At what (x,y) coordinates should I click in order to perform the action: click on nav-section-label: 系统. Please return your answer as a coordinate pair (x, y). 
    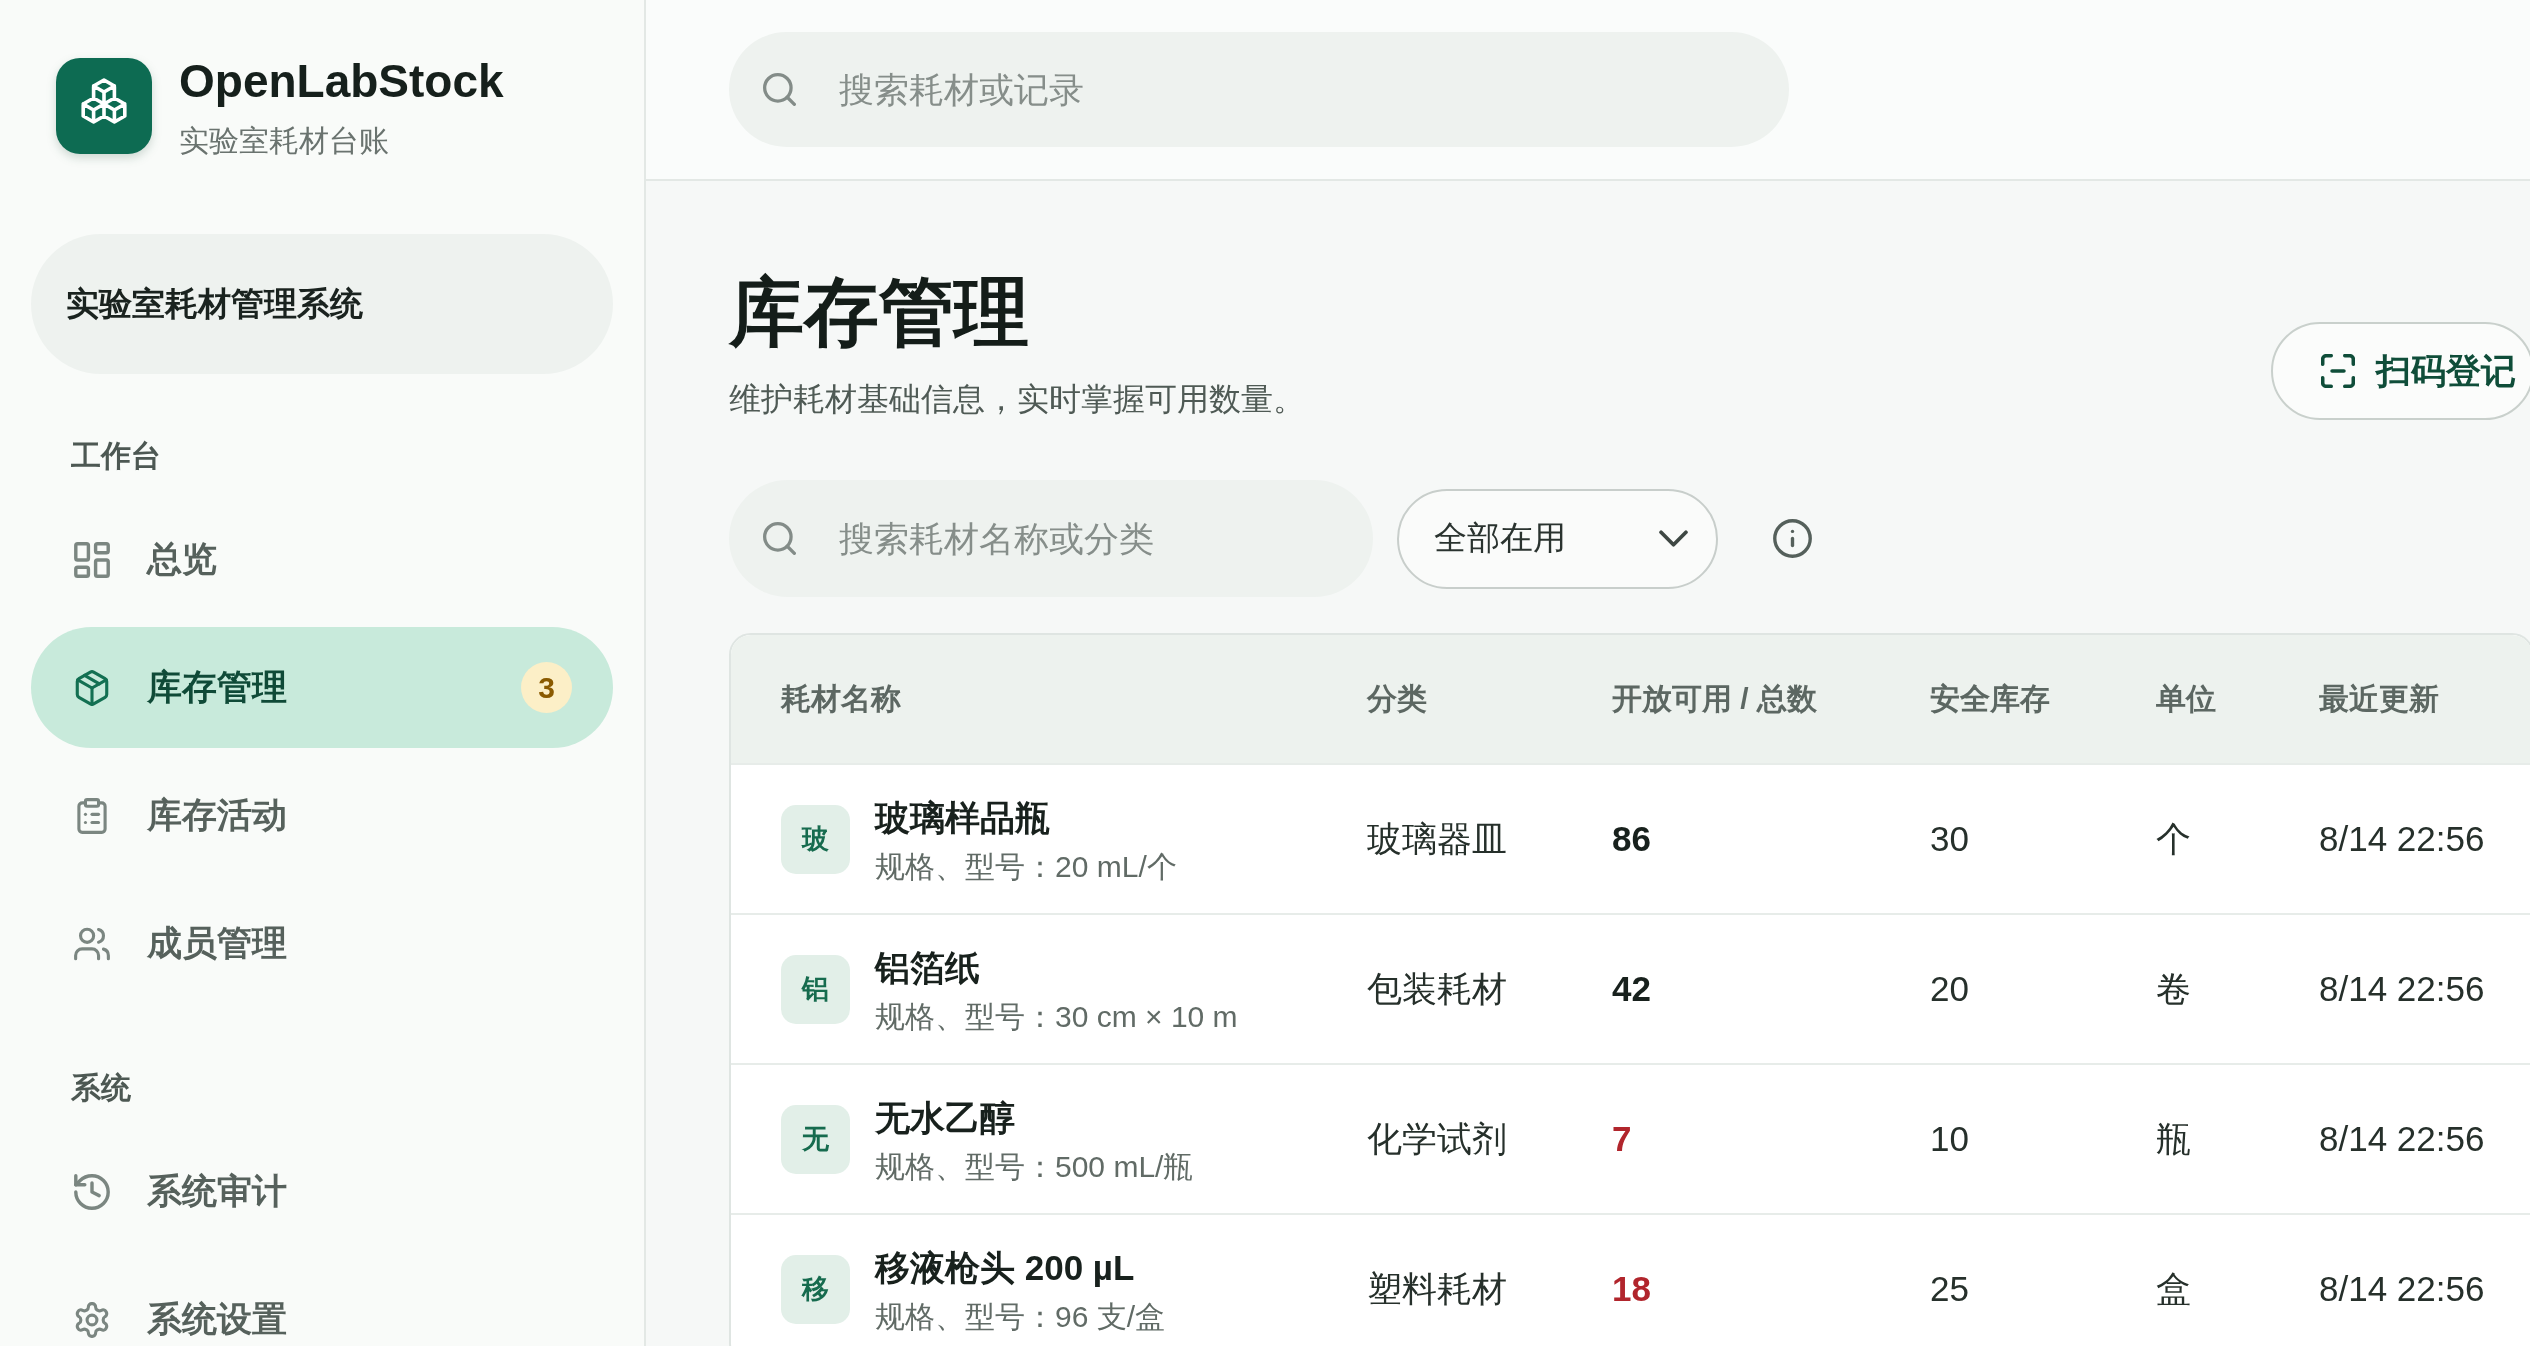
    Looking at the image, I should click on (101, 1088).